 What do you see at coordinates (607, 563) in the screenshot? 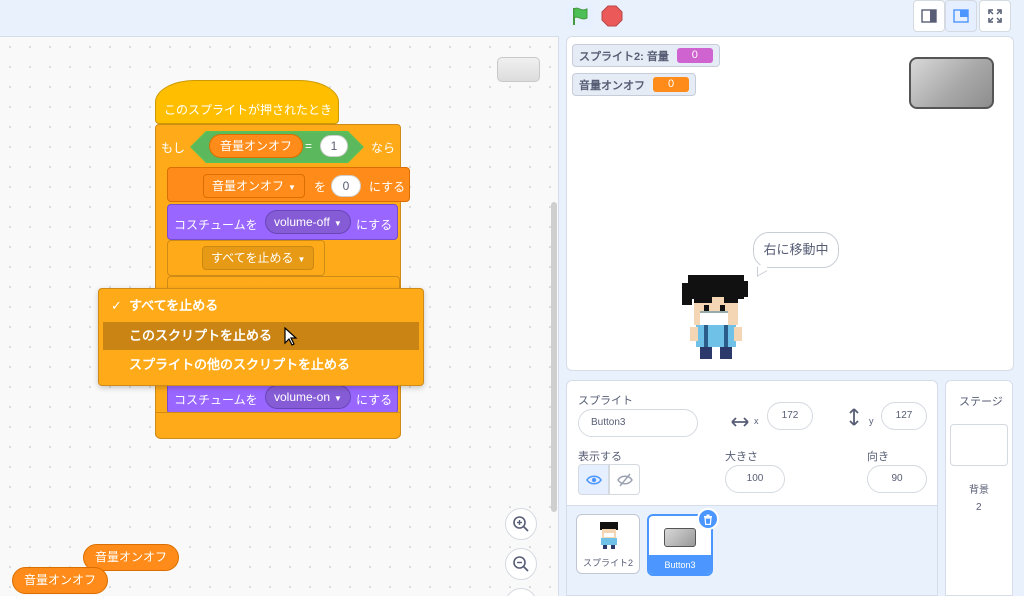
I see `sprite-tile-name: スプライト2` at bounding box center [607, 563].